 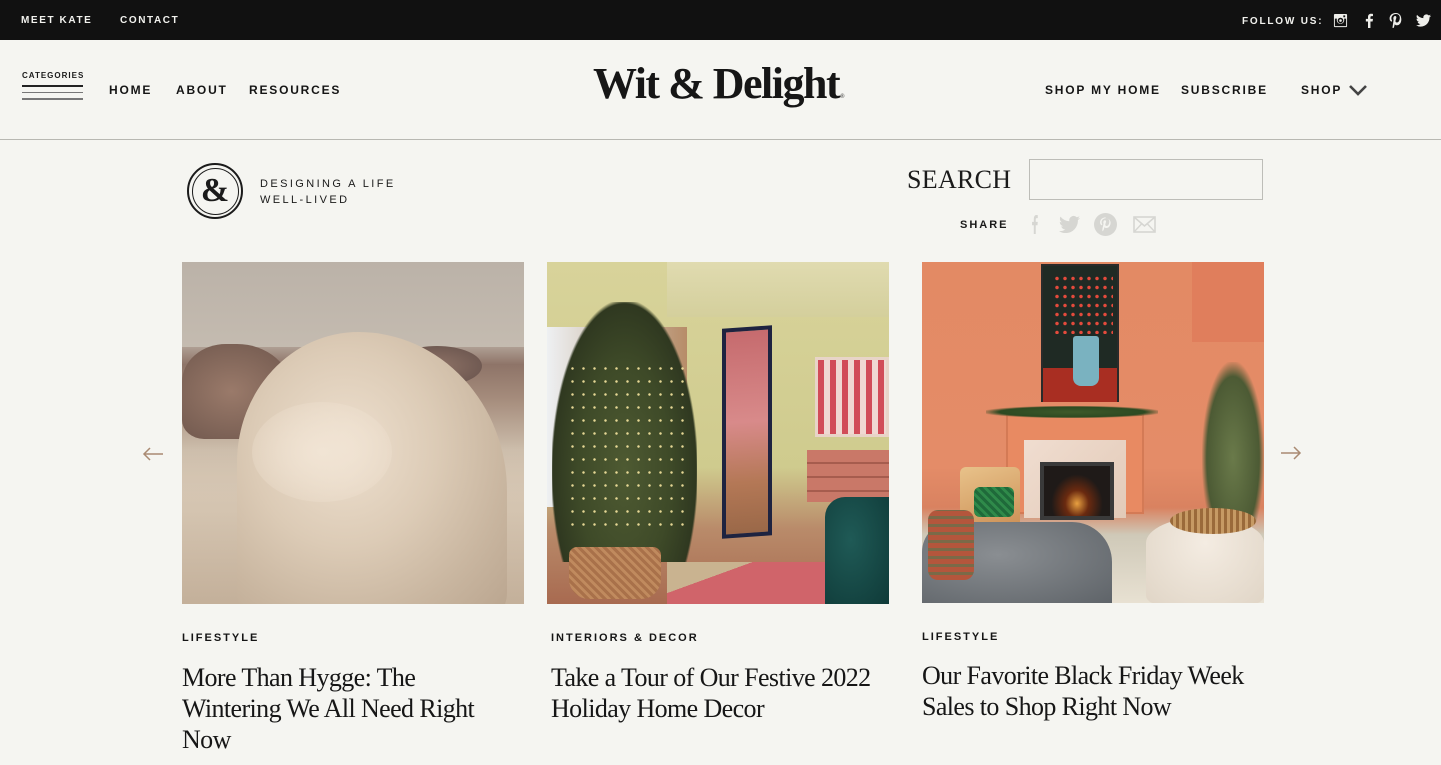 I want to click on categories-label: CATEGORIES, so click(x=53, y=75).